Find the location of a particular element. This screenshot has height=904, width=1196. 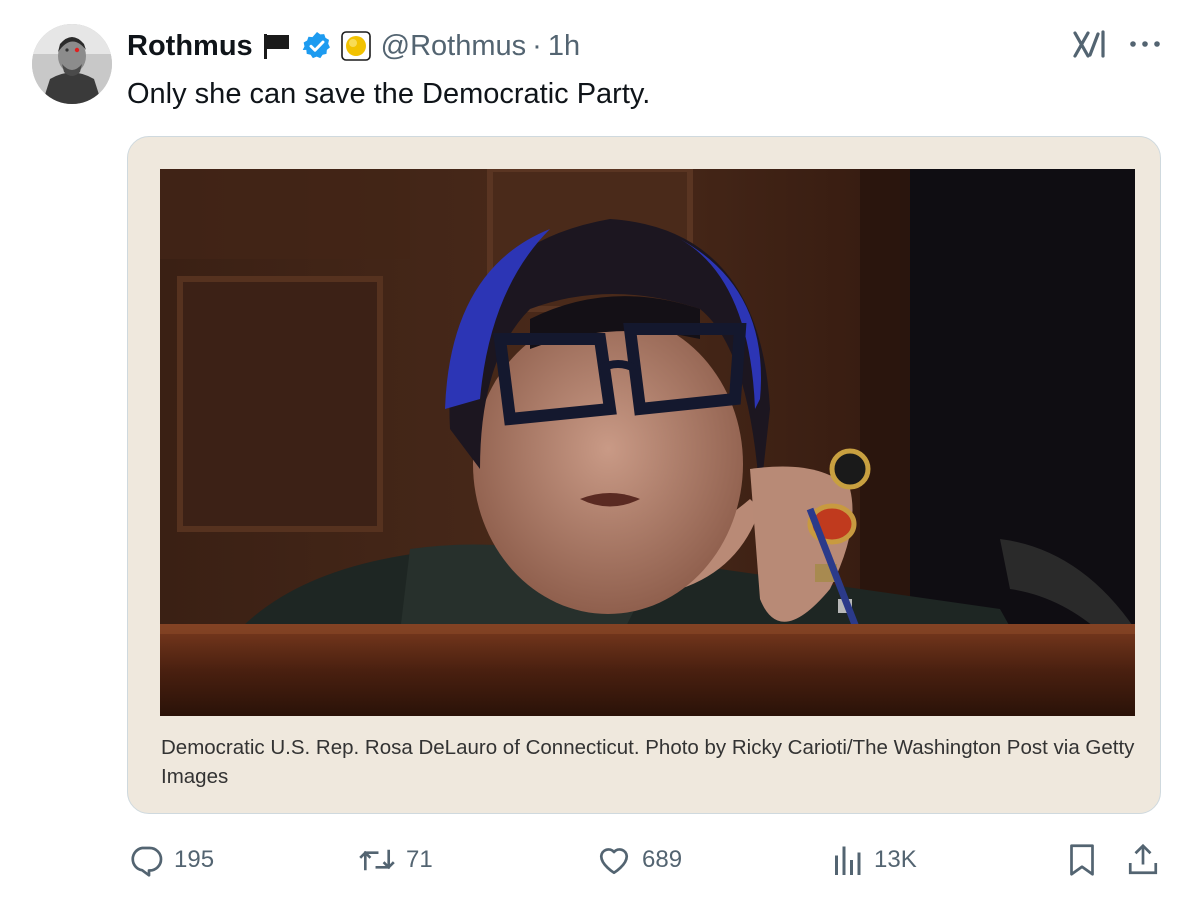

black-flag-icon is located at coordinates (277, 46).